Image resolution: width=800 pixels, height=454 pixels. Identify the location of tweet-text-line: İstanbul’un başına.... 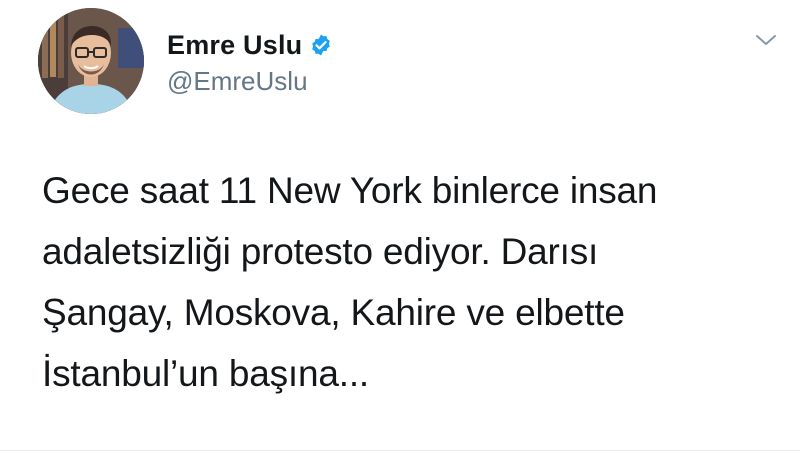
(205, 373).